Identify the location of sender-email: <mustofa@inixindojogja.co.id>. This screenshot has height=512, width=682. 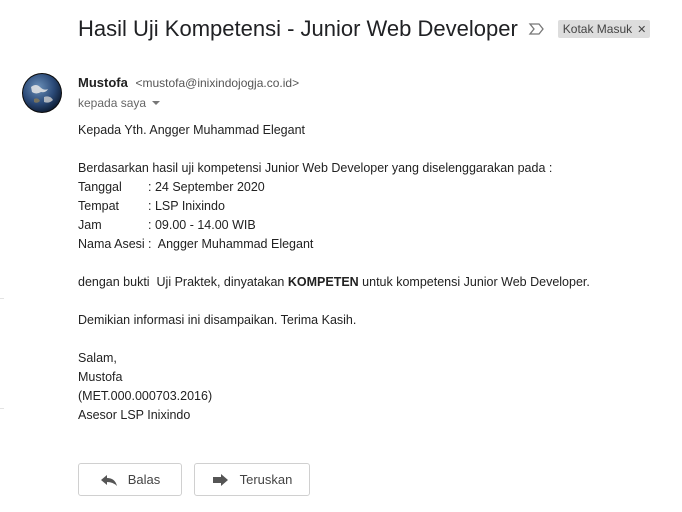
(217, 83).